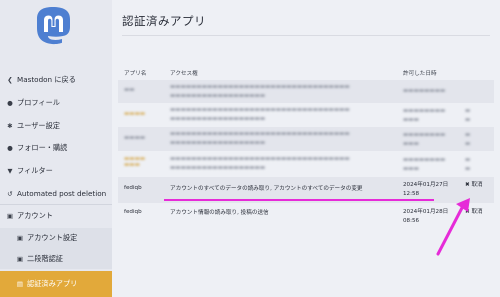  Describe the element at coordinates (42, 147) in the screenshot. I see `sidebar-item-label: フォロー・購読` at that location.